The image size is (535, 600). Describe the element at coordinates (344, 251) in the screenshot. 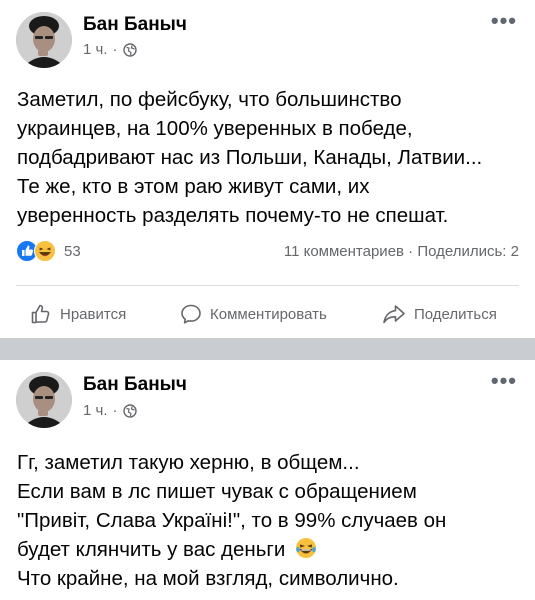

I see `comments-count: 11 комментариев` at that location.